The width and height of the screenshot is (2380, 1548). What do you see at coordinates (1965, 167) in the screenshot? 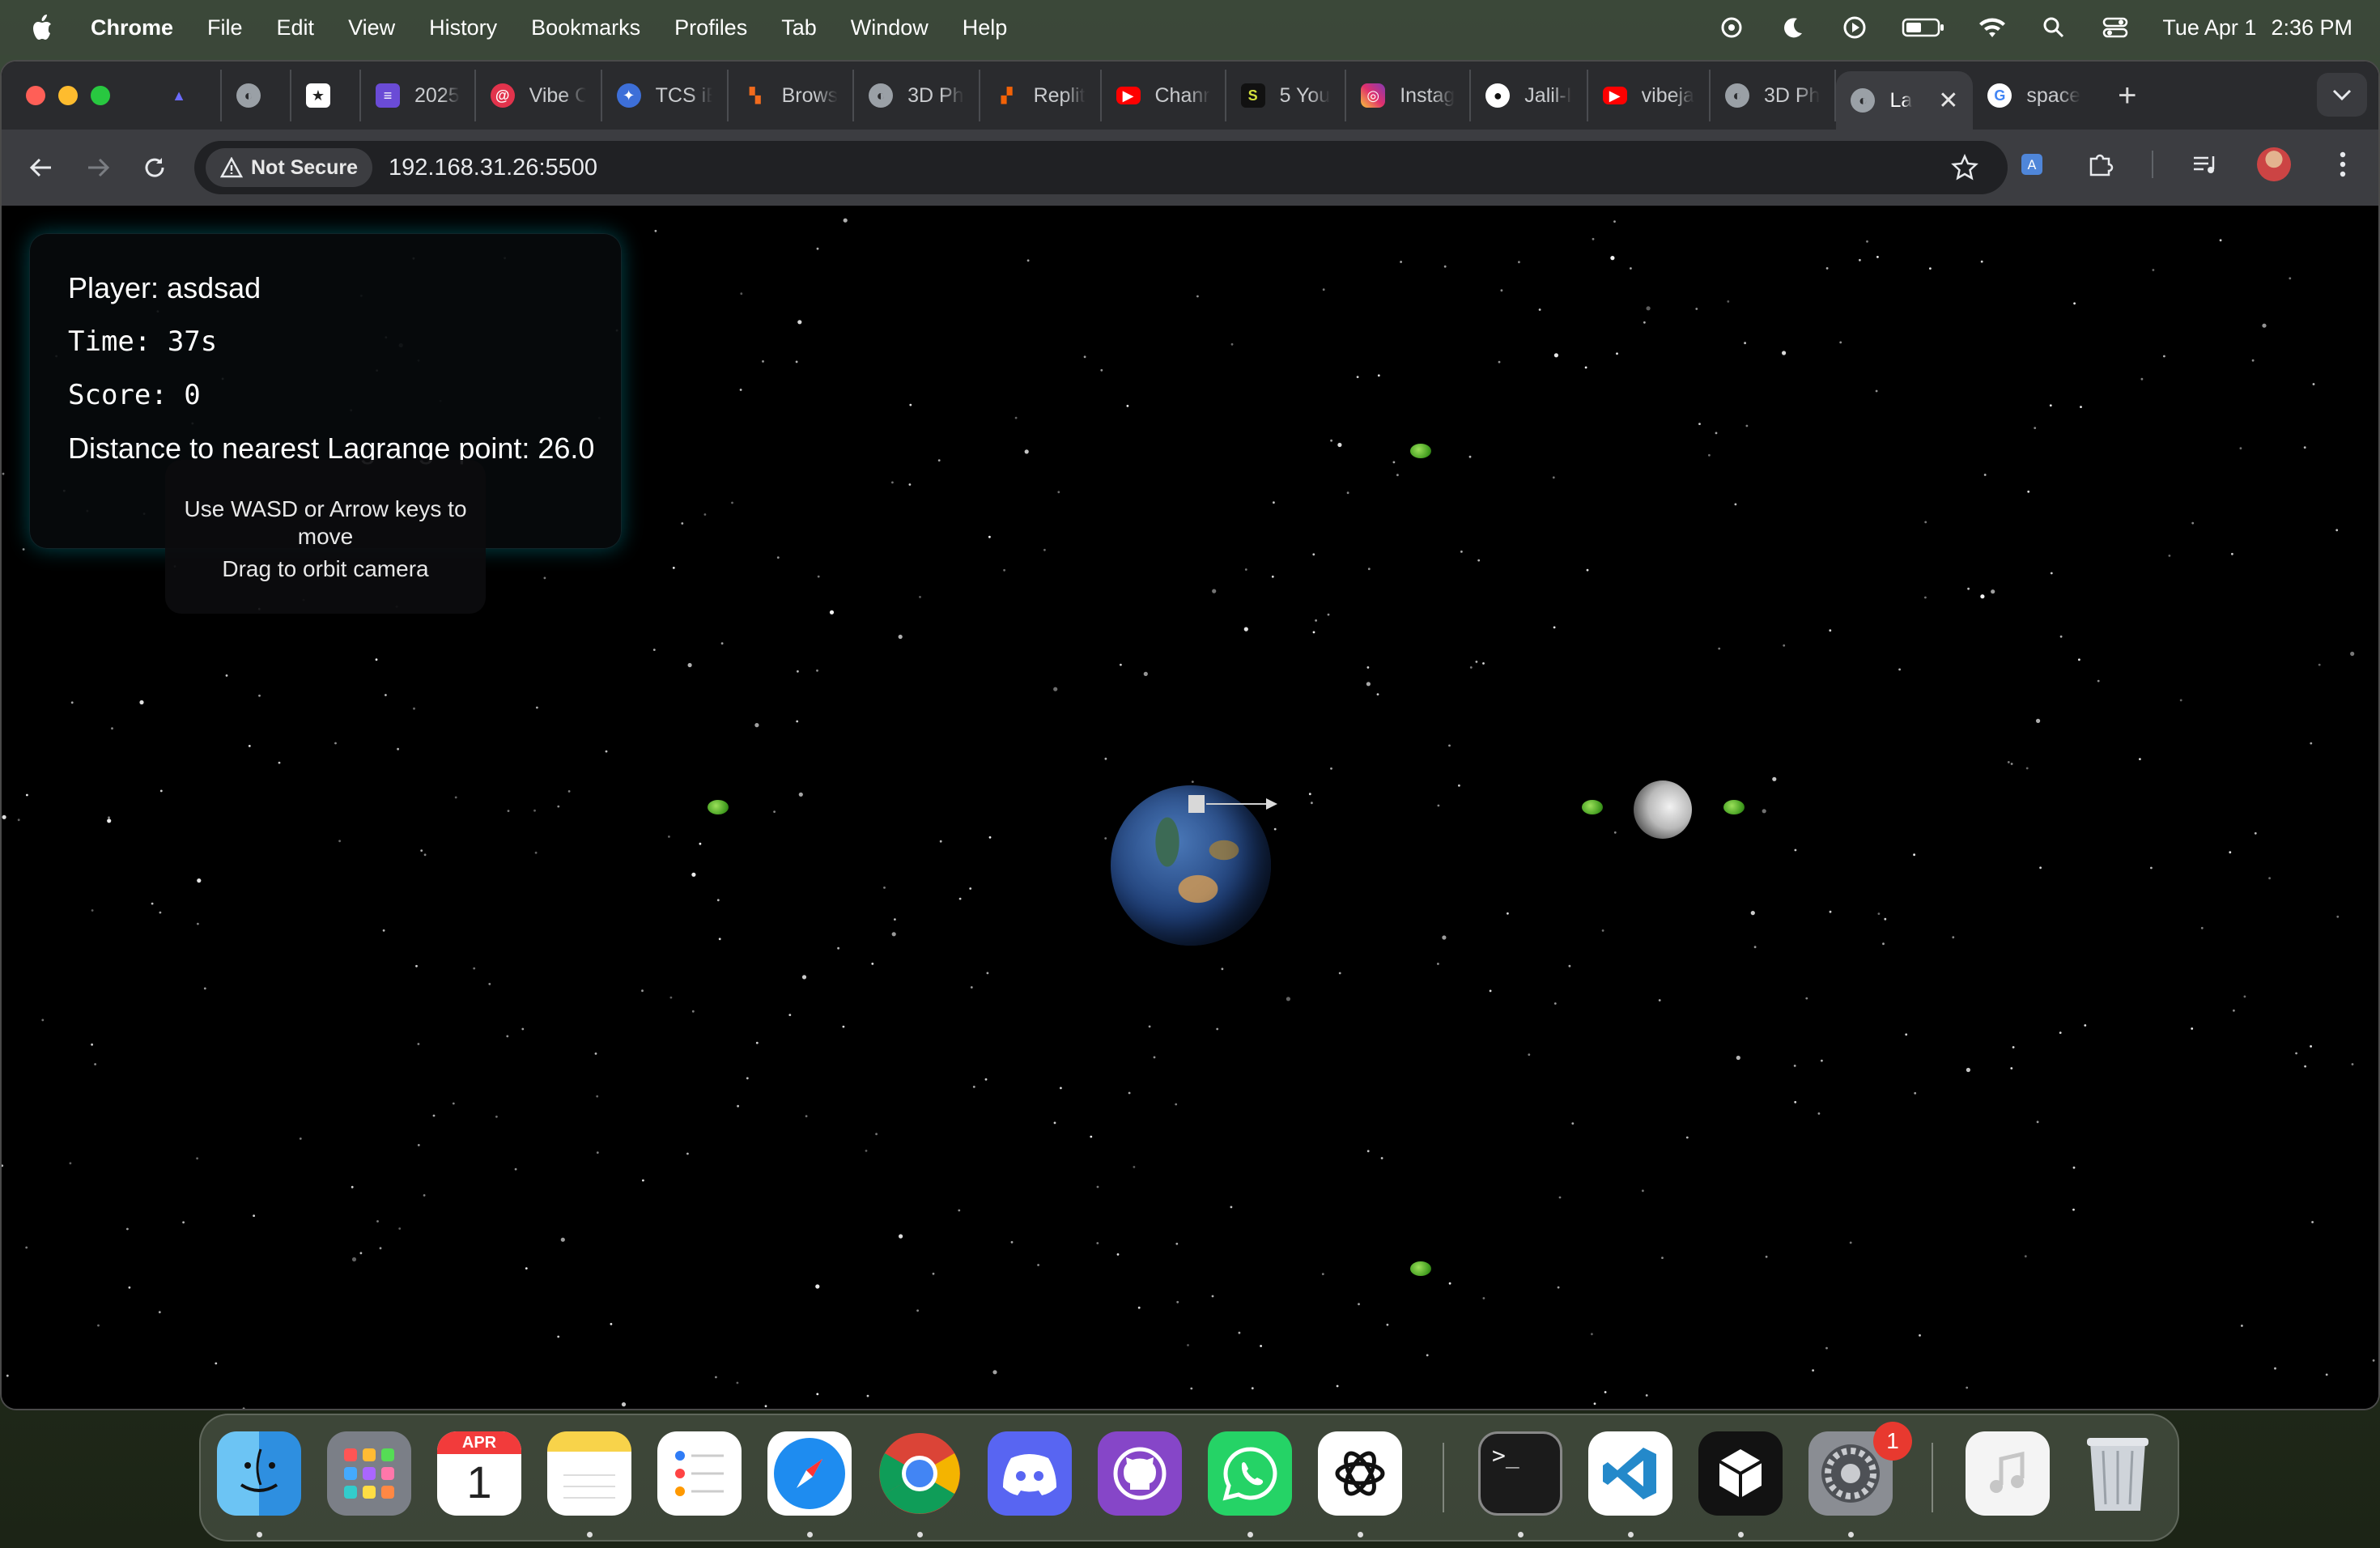
I see `bookmark-star-icon` at bounding box center [1965, 167].